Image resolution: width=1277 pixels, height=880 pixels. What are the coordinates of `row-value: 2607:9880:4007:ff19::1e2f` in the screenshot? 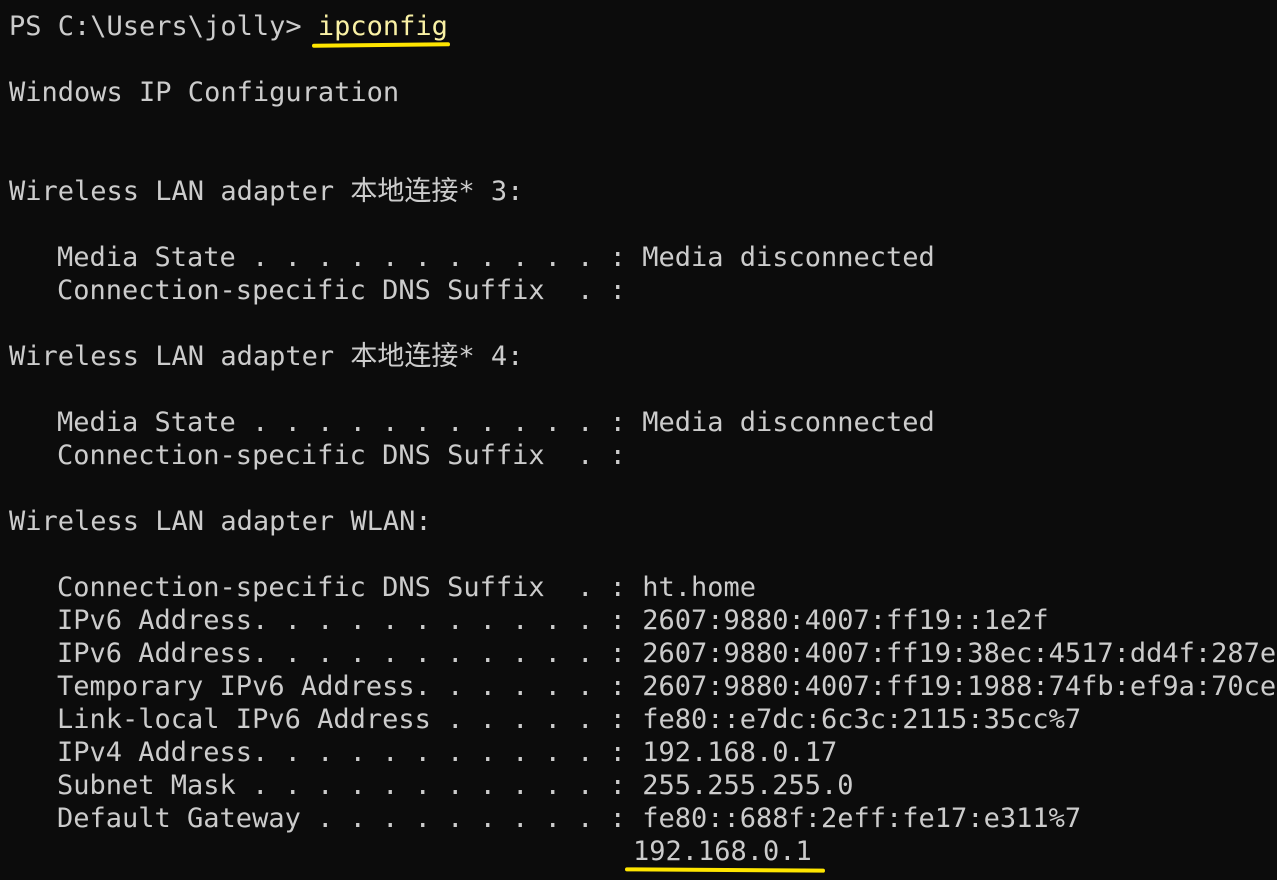 It's located at (845, 620).